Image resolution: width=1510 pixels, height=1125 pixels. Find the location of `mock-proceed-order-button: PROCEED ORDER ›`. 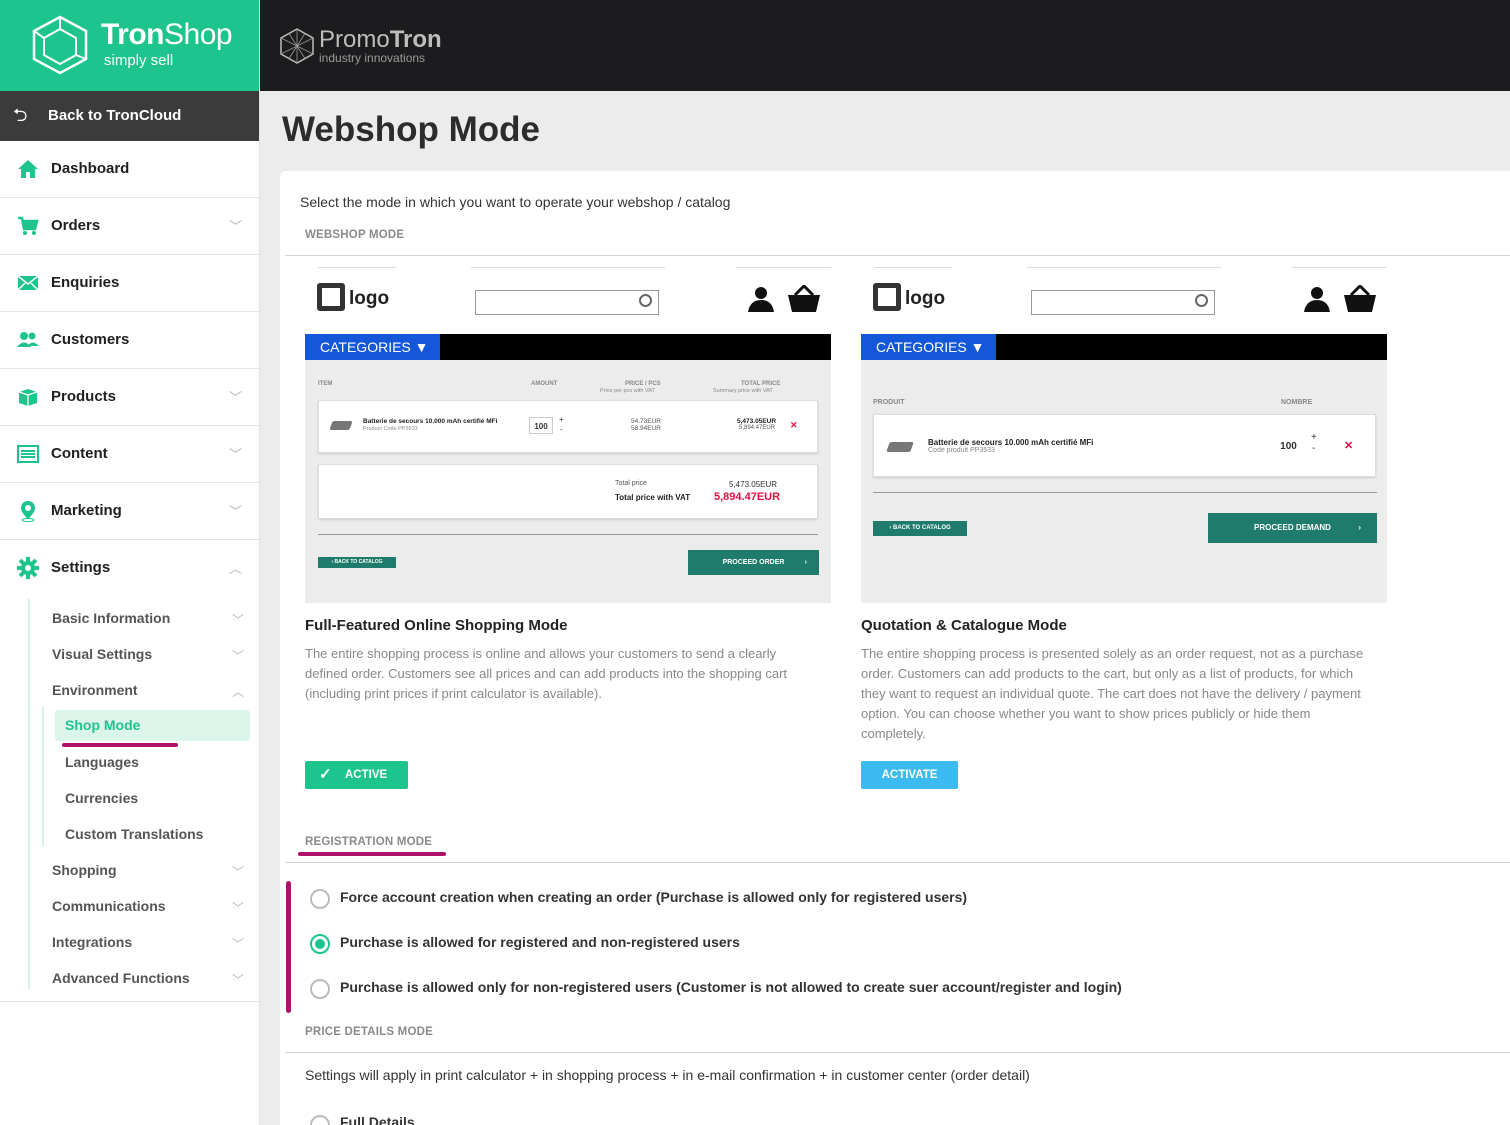

mock-proceed-order-button: PROCEED ORDER › is located at coordinates (753, 562).